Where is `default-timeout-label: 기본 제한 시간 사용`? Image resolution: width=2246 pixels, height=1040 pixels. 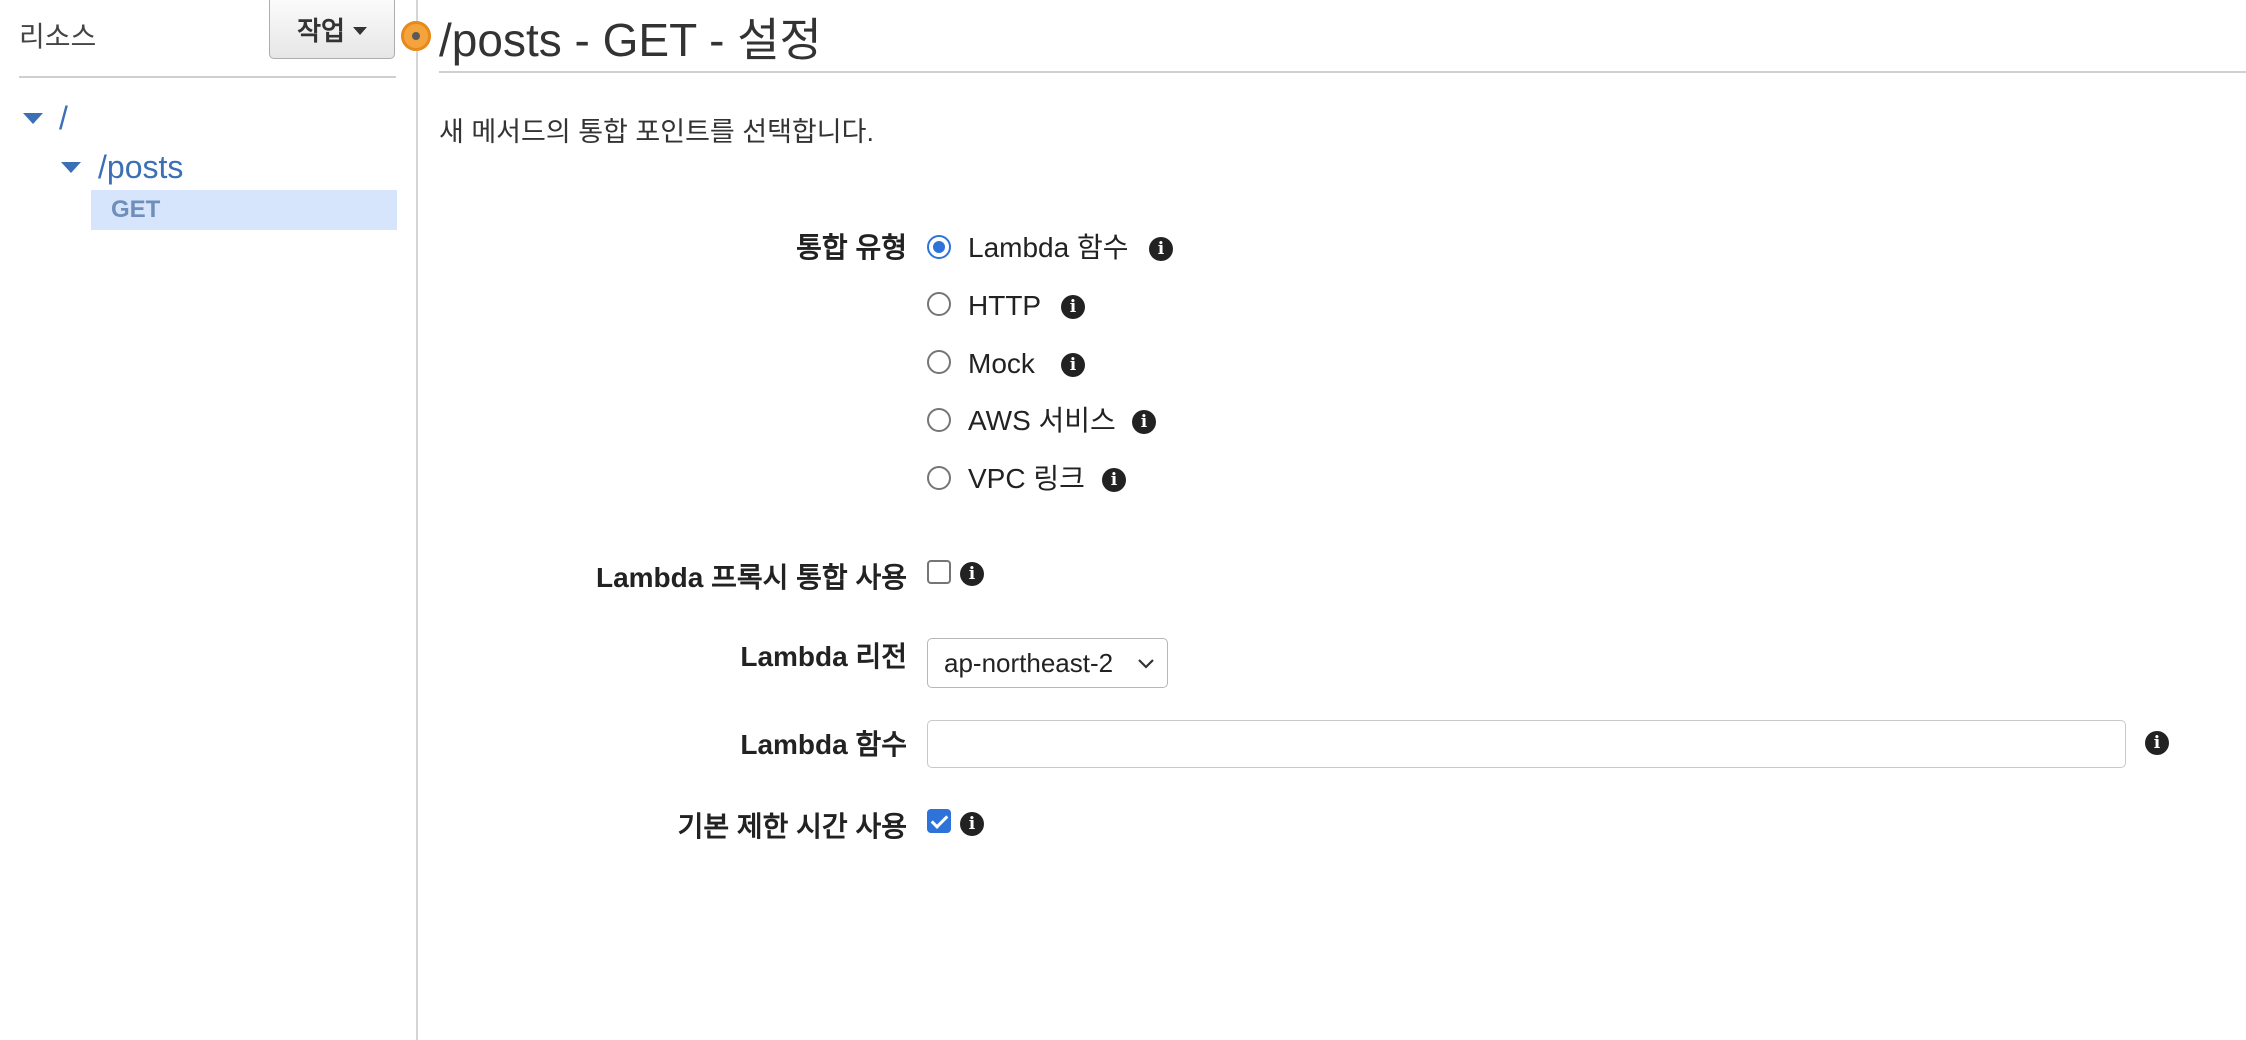
default-timeout-label: 기본 제한 시간 사용 is located at coordinates (792, 826).